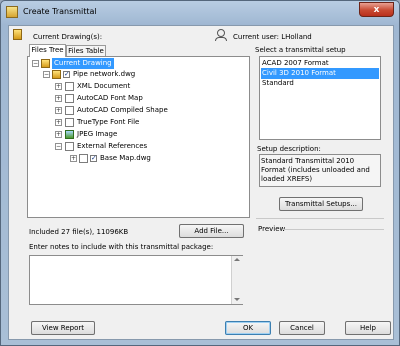  I want to click on tree-item-autocad-compiled-shape: AutoCAD Compiled Shape, so click(122, 110).